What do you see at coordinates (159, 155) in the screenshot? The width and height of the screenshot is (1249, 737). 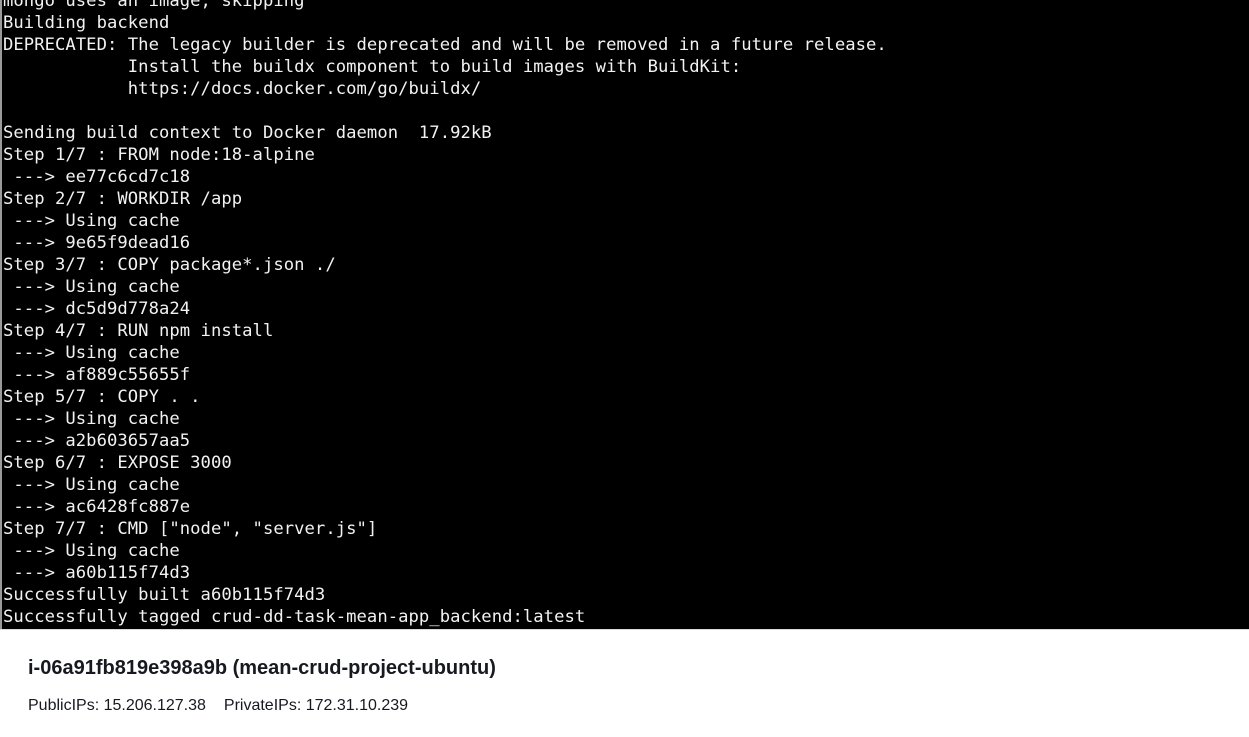 I see `terminal-line: Step 1/7 : FROM node:18-alpine` at bounding box center [159, 155].